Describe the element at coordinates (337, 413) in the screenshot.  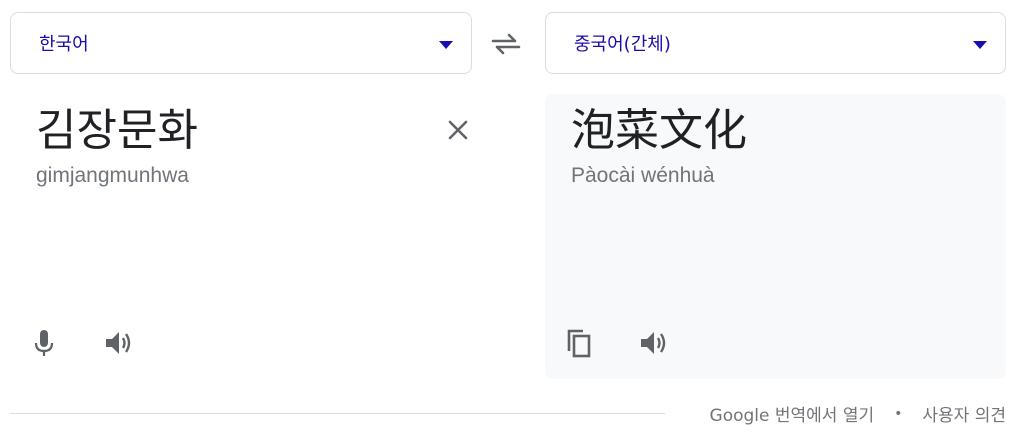
I see `footer-divider` at that location.